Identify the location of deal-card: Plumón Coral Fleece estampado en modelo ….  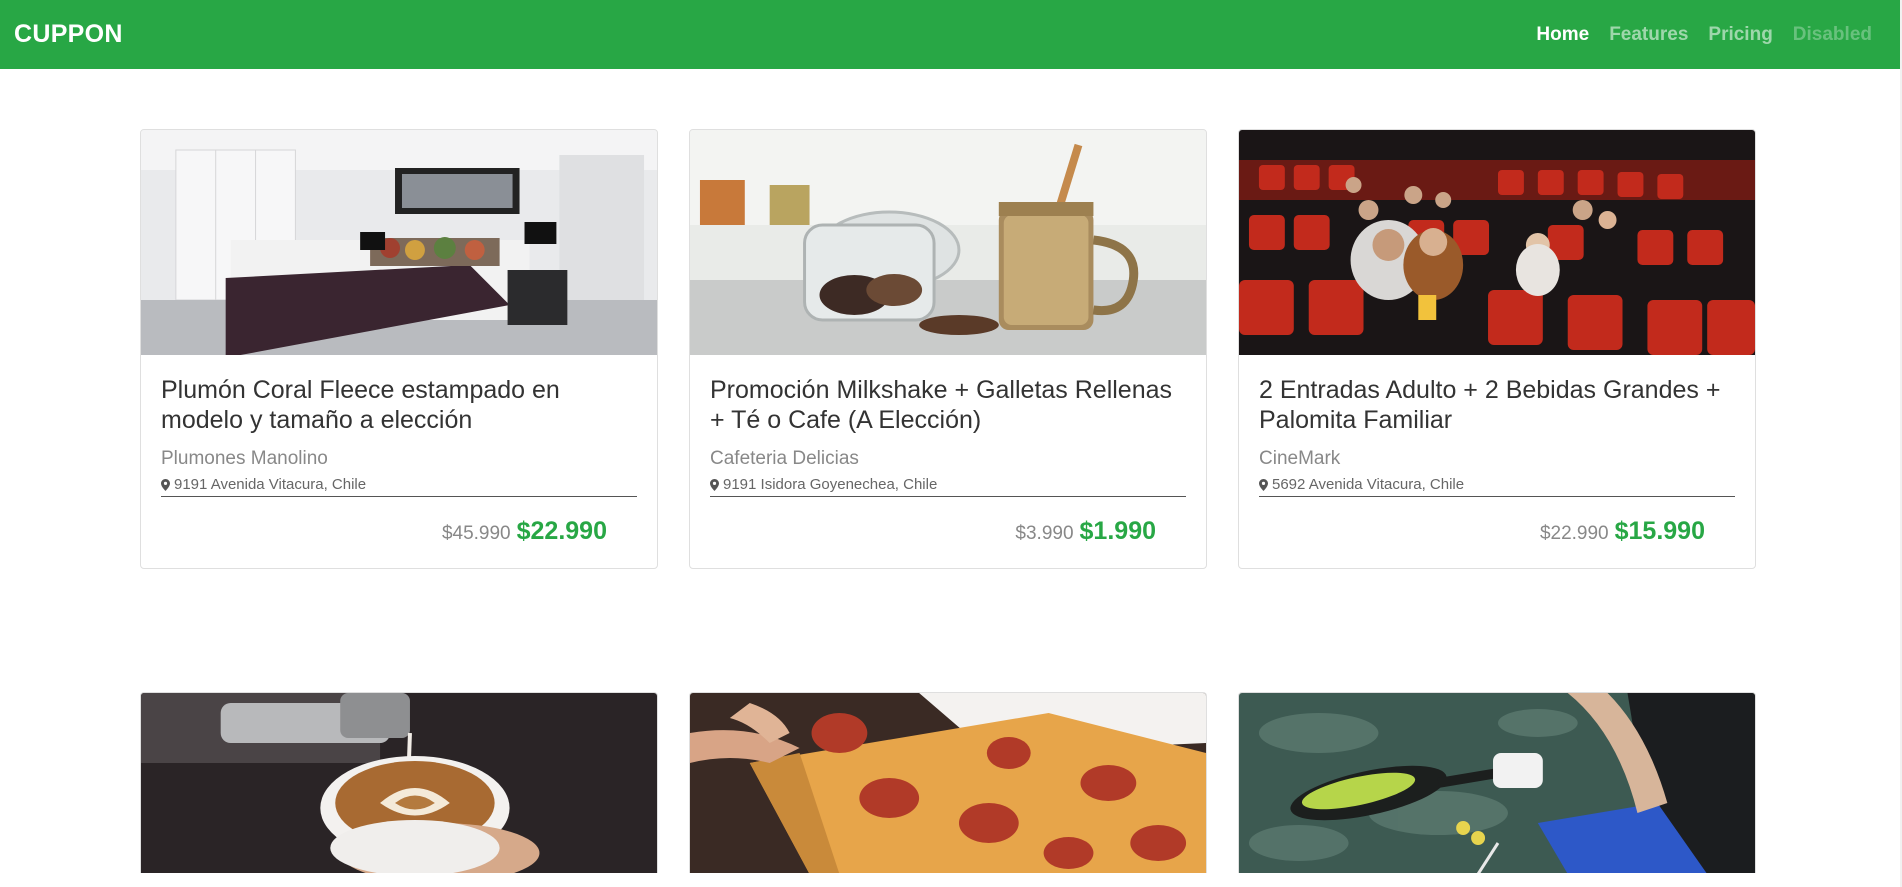
(399, 349).